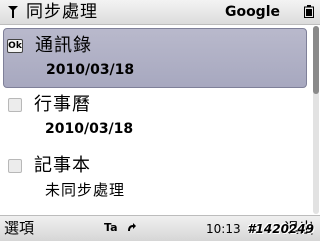 The width and height of the screenshot is (320, 241). Describe the element at coordinates (62, 104) in the screenshot. I see `list-item-label: 行事曆` at that location.